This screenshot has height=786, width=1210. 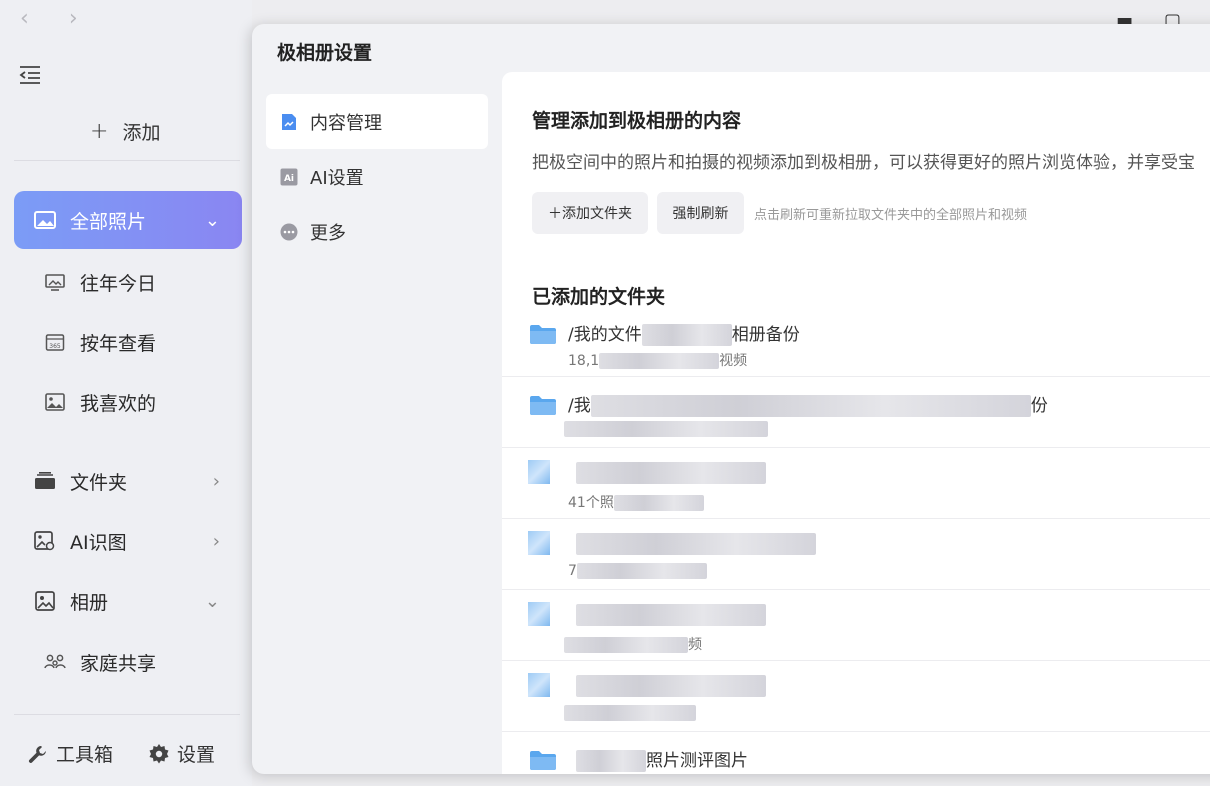 What do you see at coordinates (55, 402) in the screenshot?
I see `image-icon` at bounding box center [55, 402].